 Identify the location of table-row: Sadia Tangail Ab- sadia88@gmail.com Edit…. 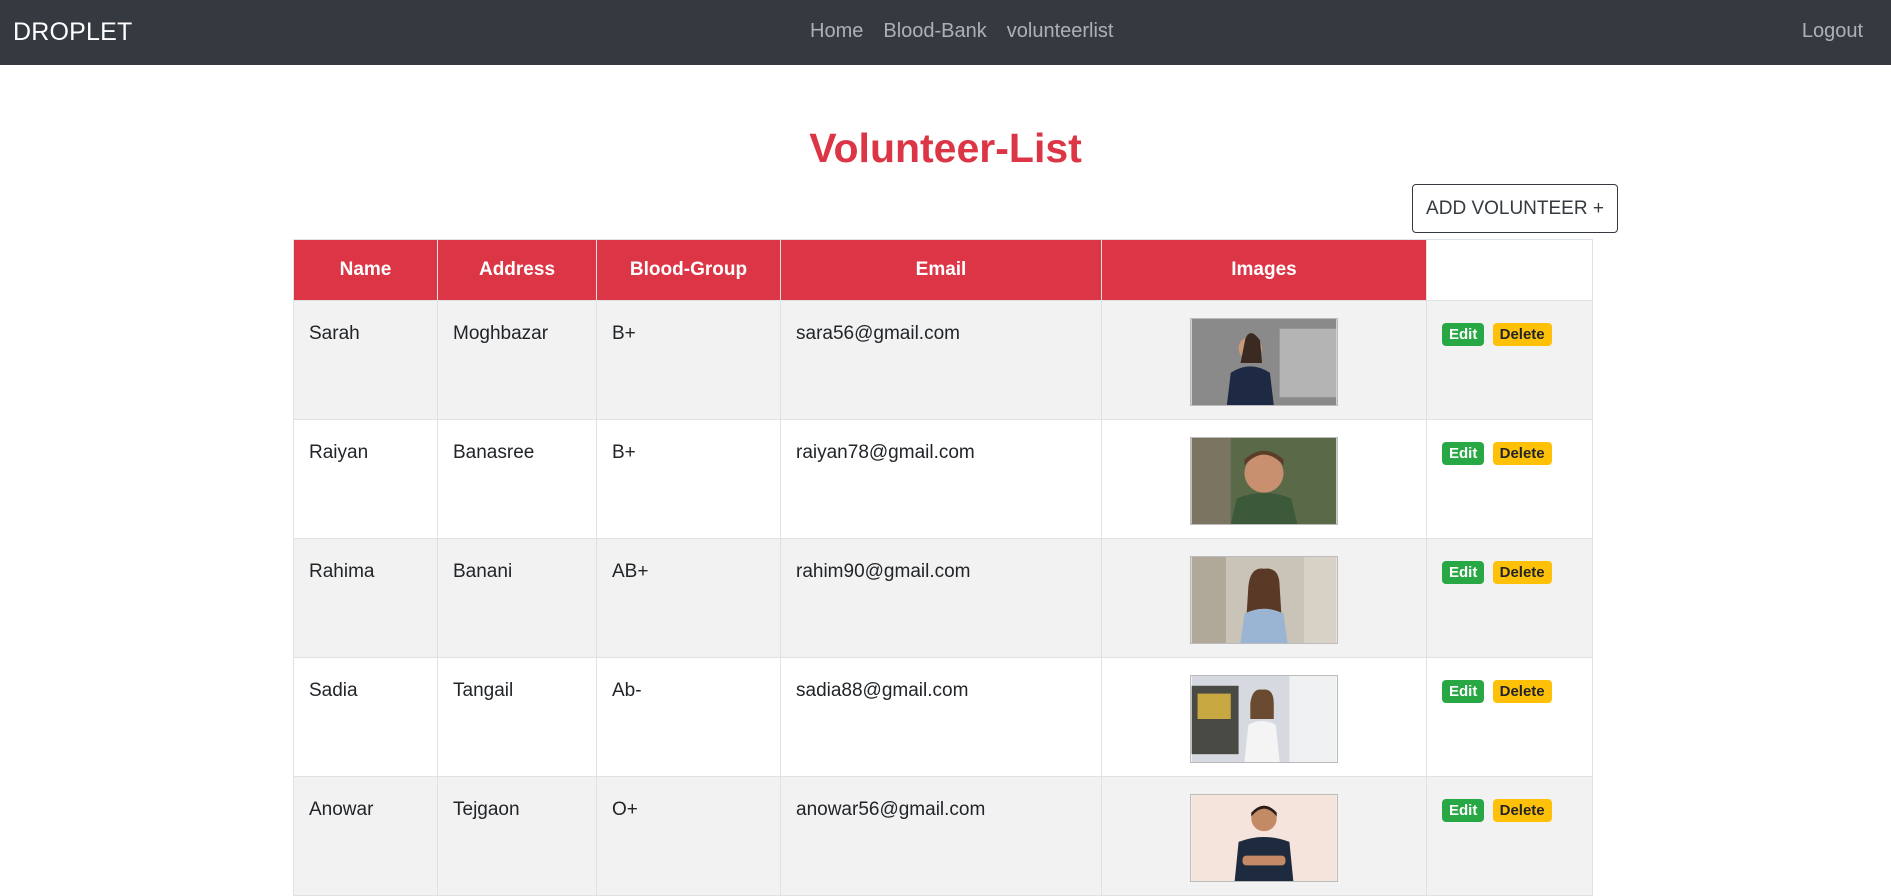
(943, 717).